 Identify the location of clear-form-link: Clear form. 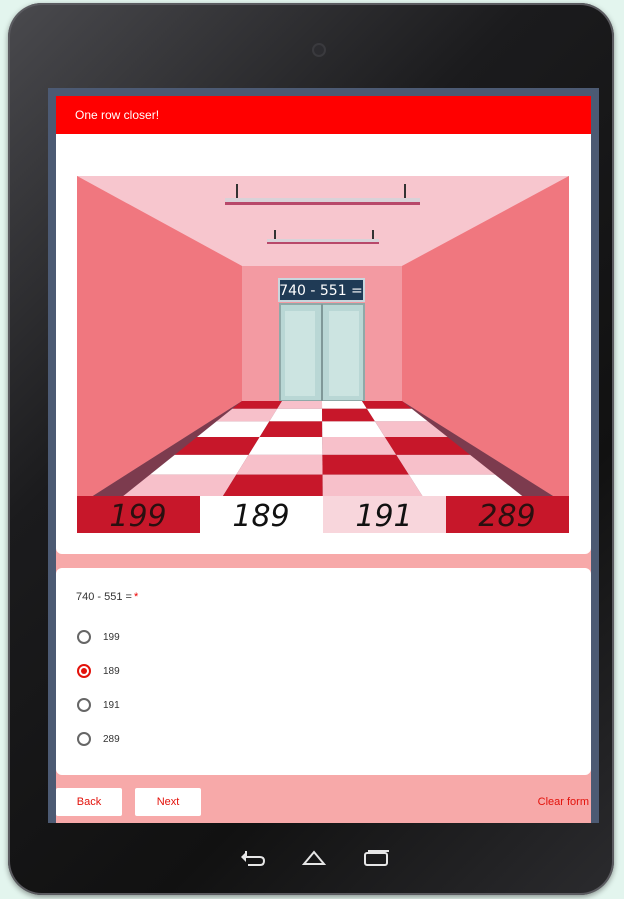
(563, 802).